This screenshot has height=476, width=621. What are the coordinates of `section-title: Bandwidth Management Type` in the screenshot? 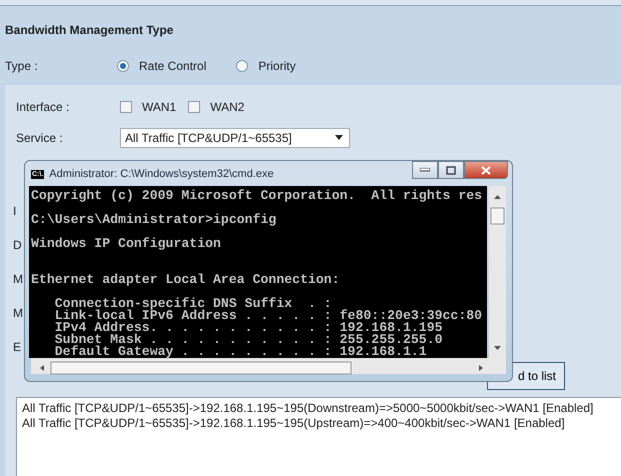 It's located at (89, 30).